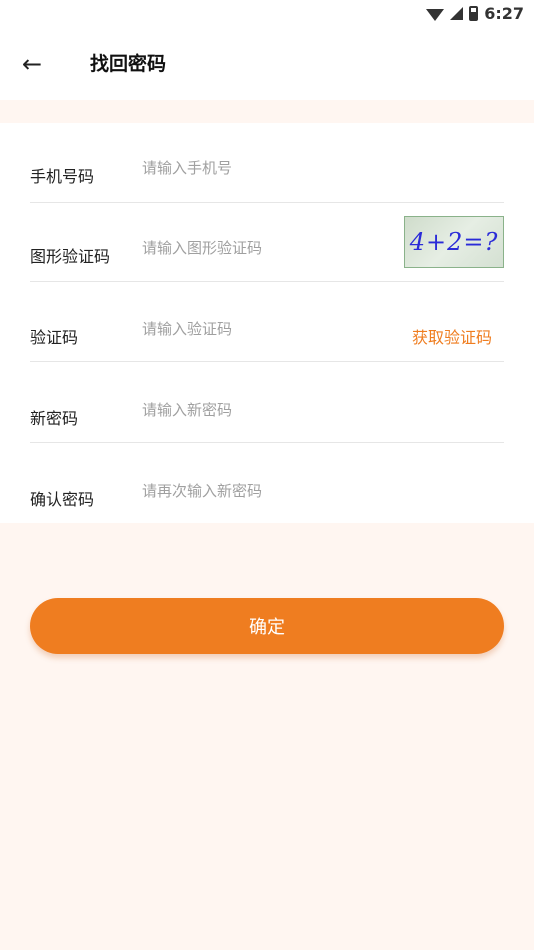  Describe the element at coordinates (504, 13) in the screenshot. I see `status-time: 6:27` at that location.